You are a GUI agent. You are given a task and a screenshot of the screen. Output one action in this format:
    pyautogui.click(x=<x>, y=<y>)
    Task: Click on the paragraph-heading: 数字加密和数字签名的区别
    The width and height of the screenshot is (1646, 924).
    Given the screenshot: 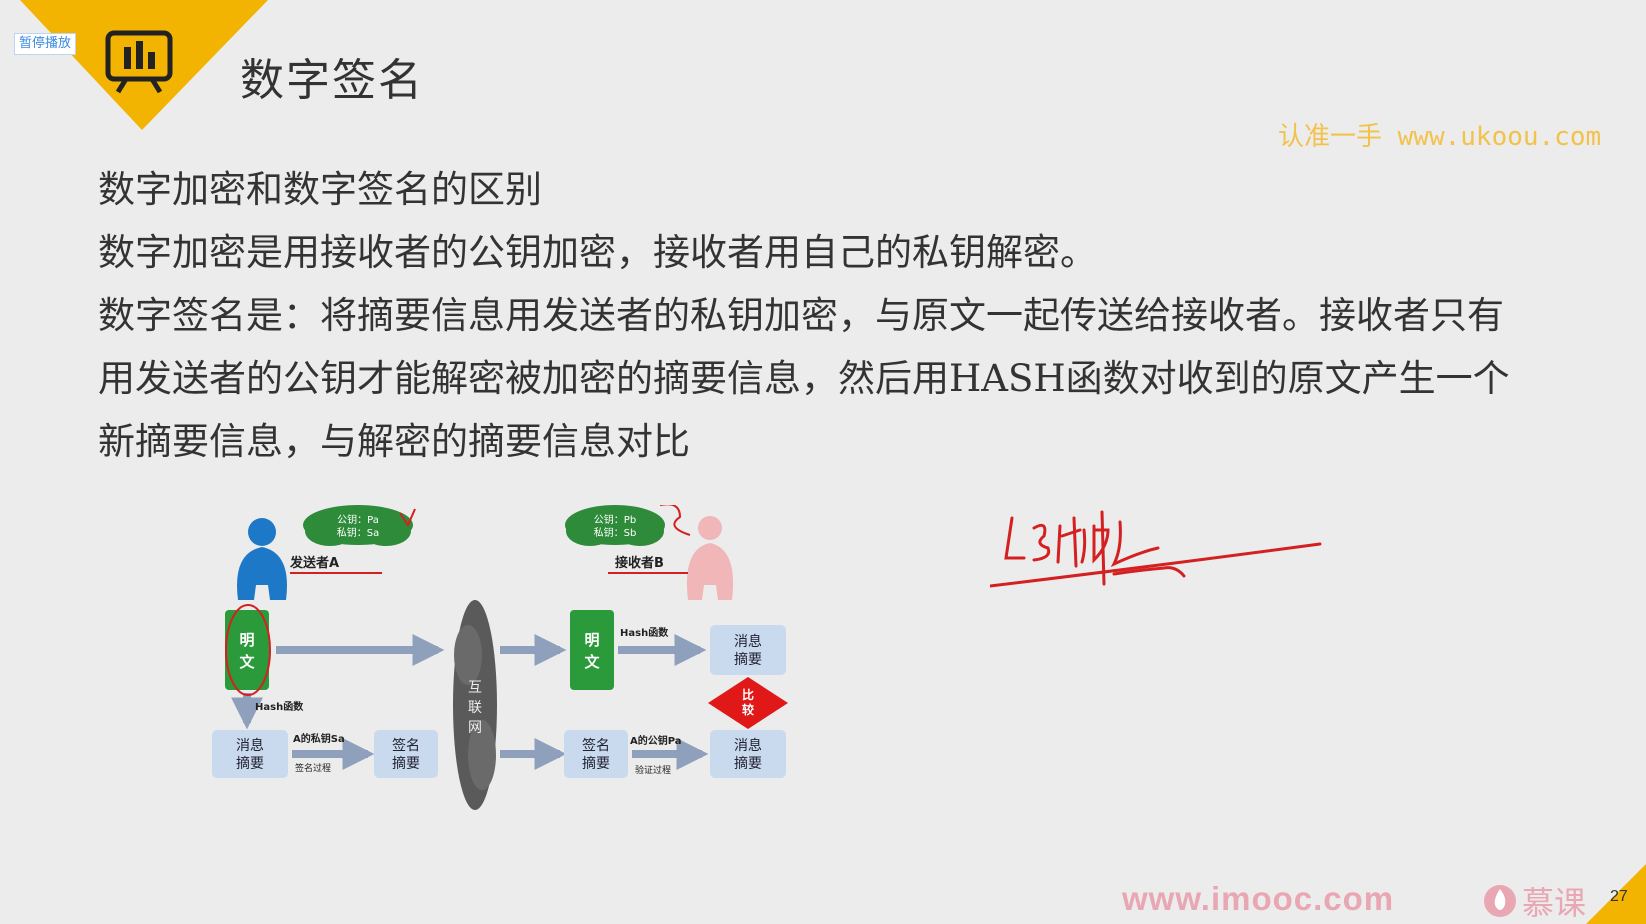 What is the action you would take?
    pyautogui.click(x=320, y=189)
    